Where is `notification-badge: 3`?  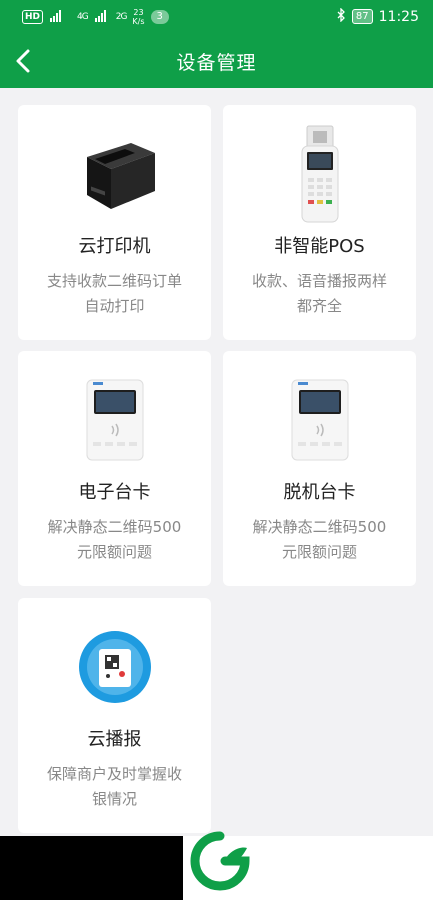 notification-badge: 3 is located at coordinates (159, 17).